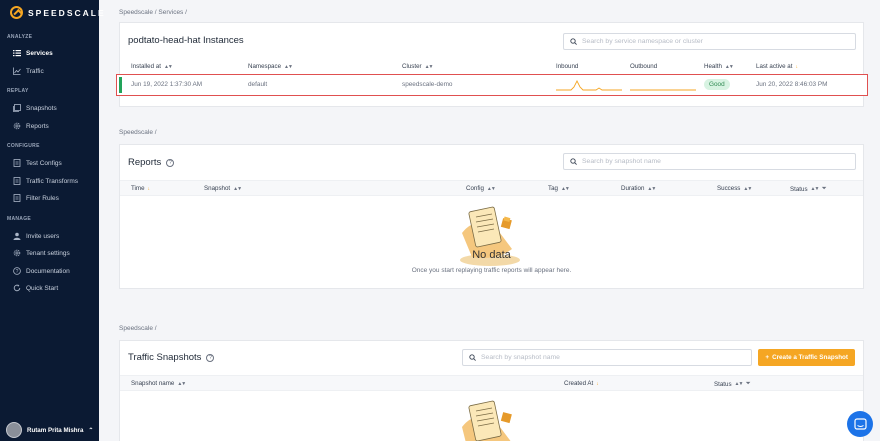  I want to click on col-snapshot: Snapshot ▲▼, so click(223, 188).